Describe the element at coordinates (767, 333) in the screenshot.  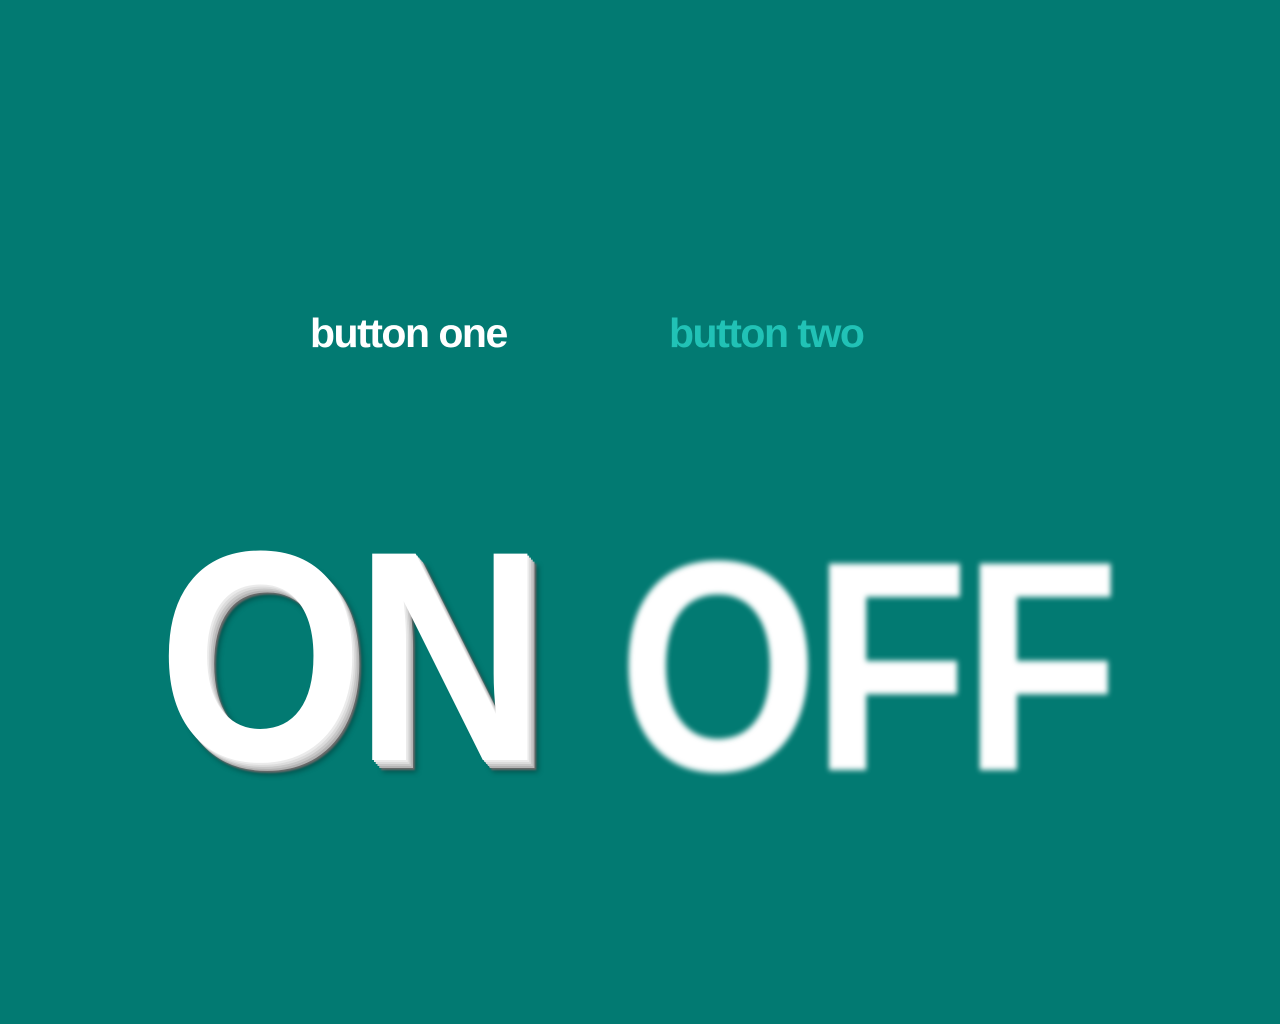
I see `button-two: button two` at that location.